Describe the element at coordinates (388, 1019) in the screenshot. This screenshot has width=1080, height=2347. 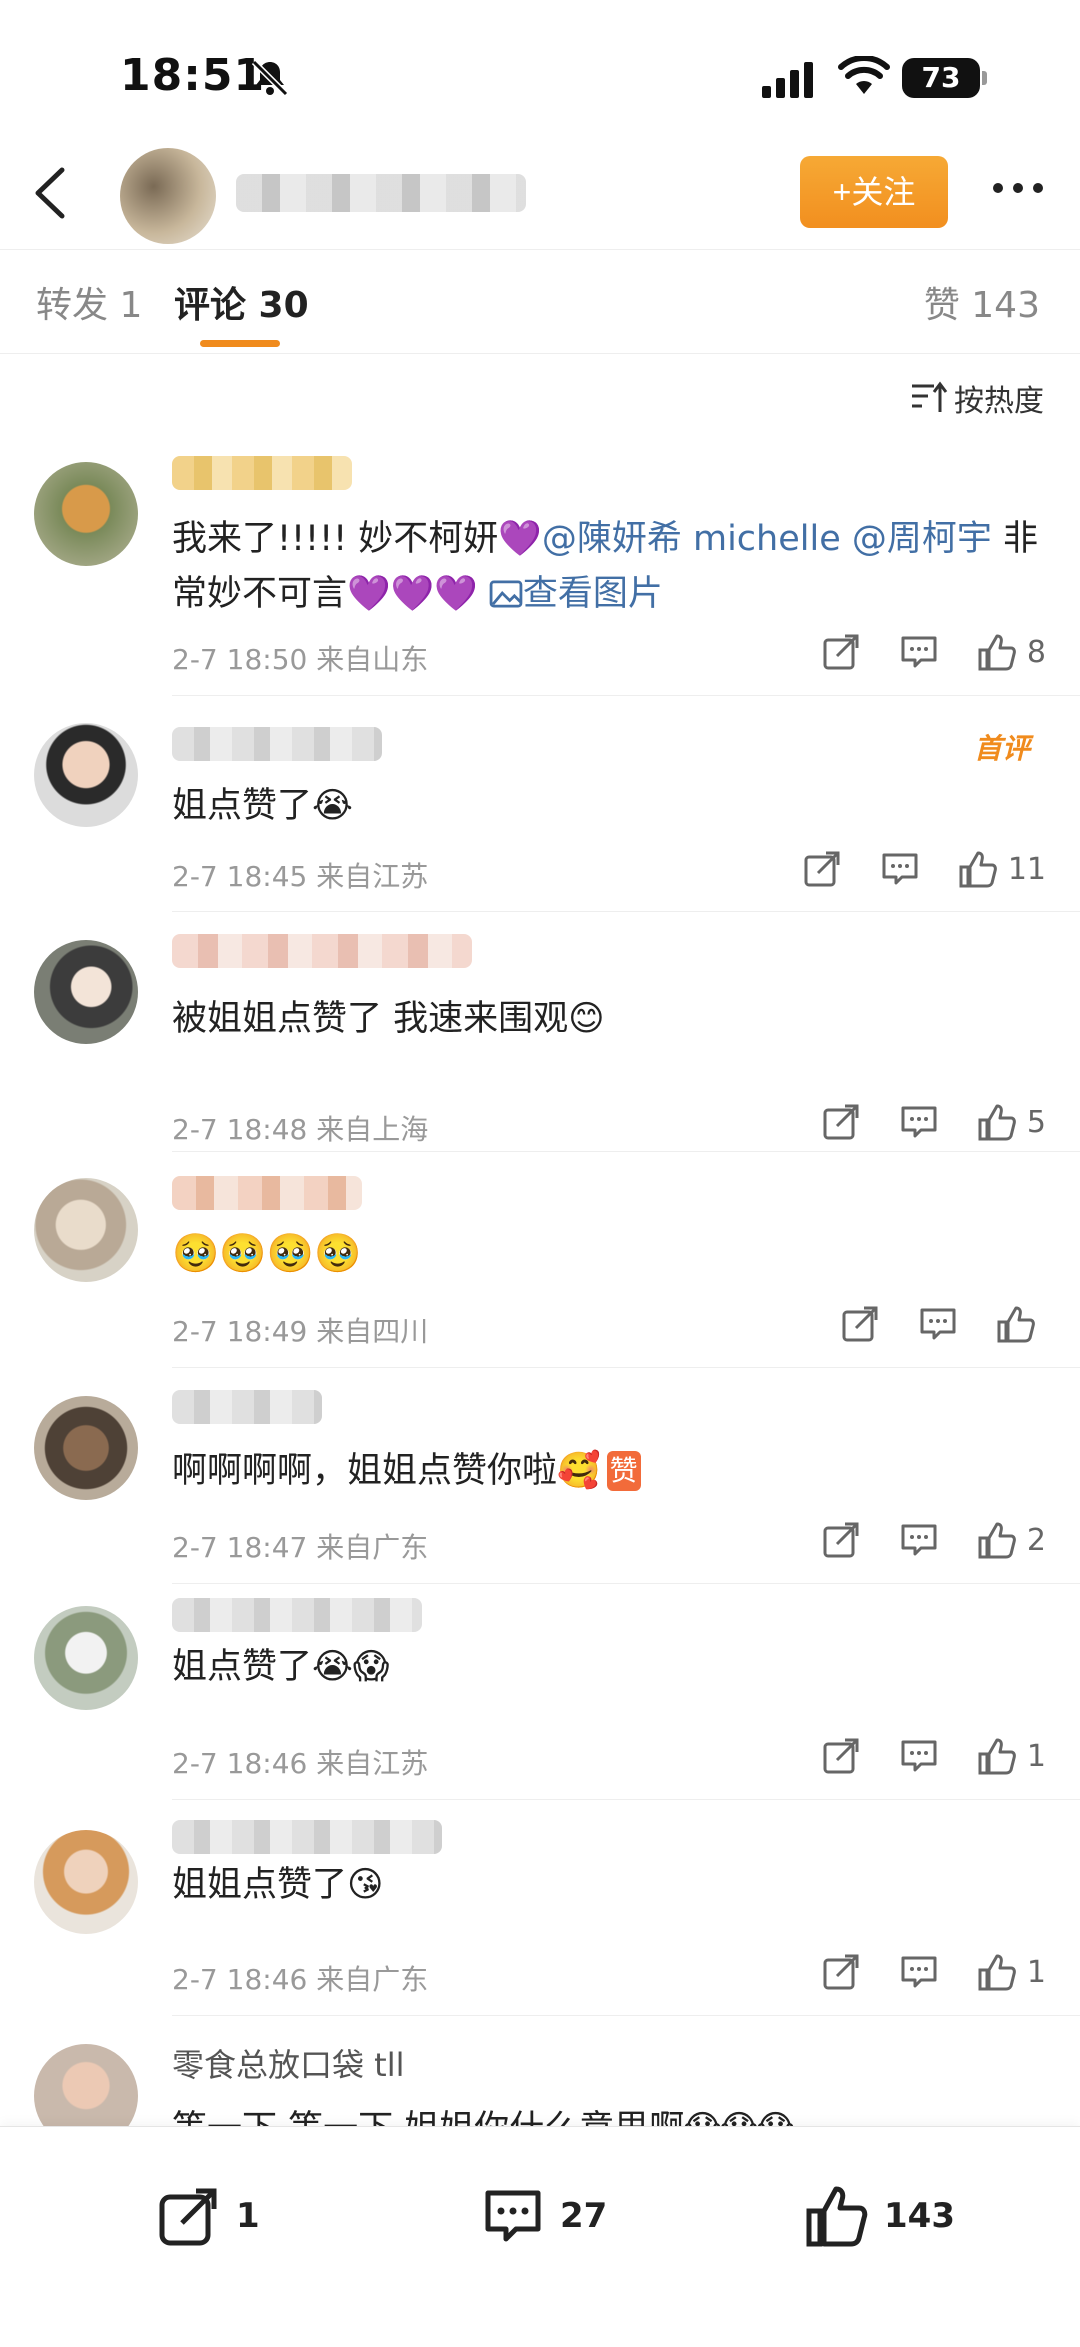
I see `comment-text: 被姐姐点赞了 我速来围观😊` at that location.